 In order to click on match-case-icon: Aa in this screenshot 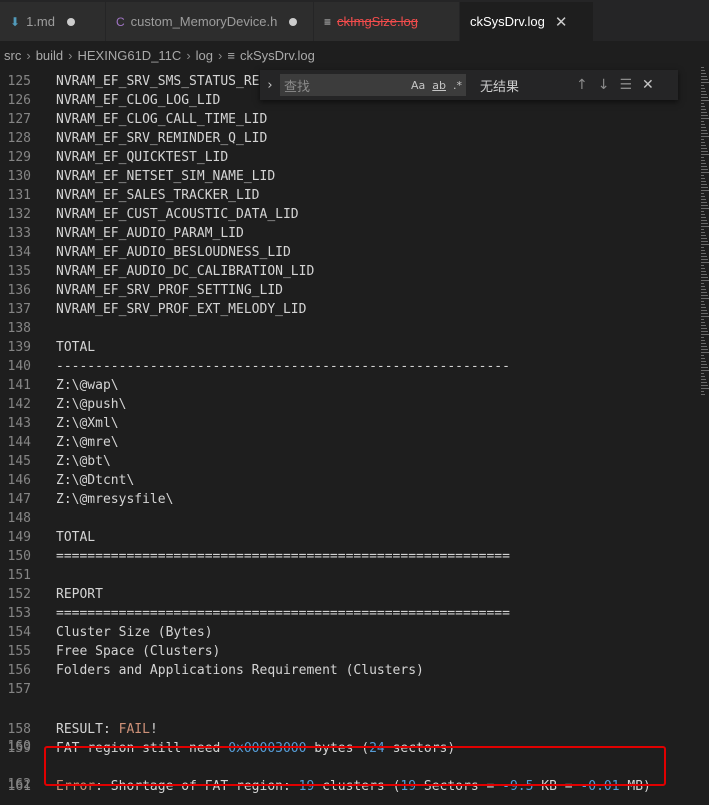, I will do `click(418, 85)`.